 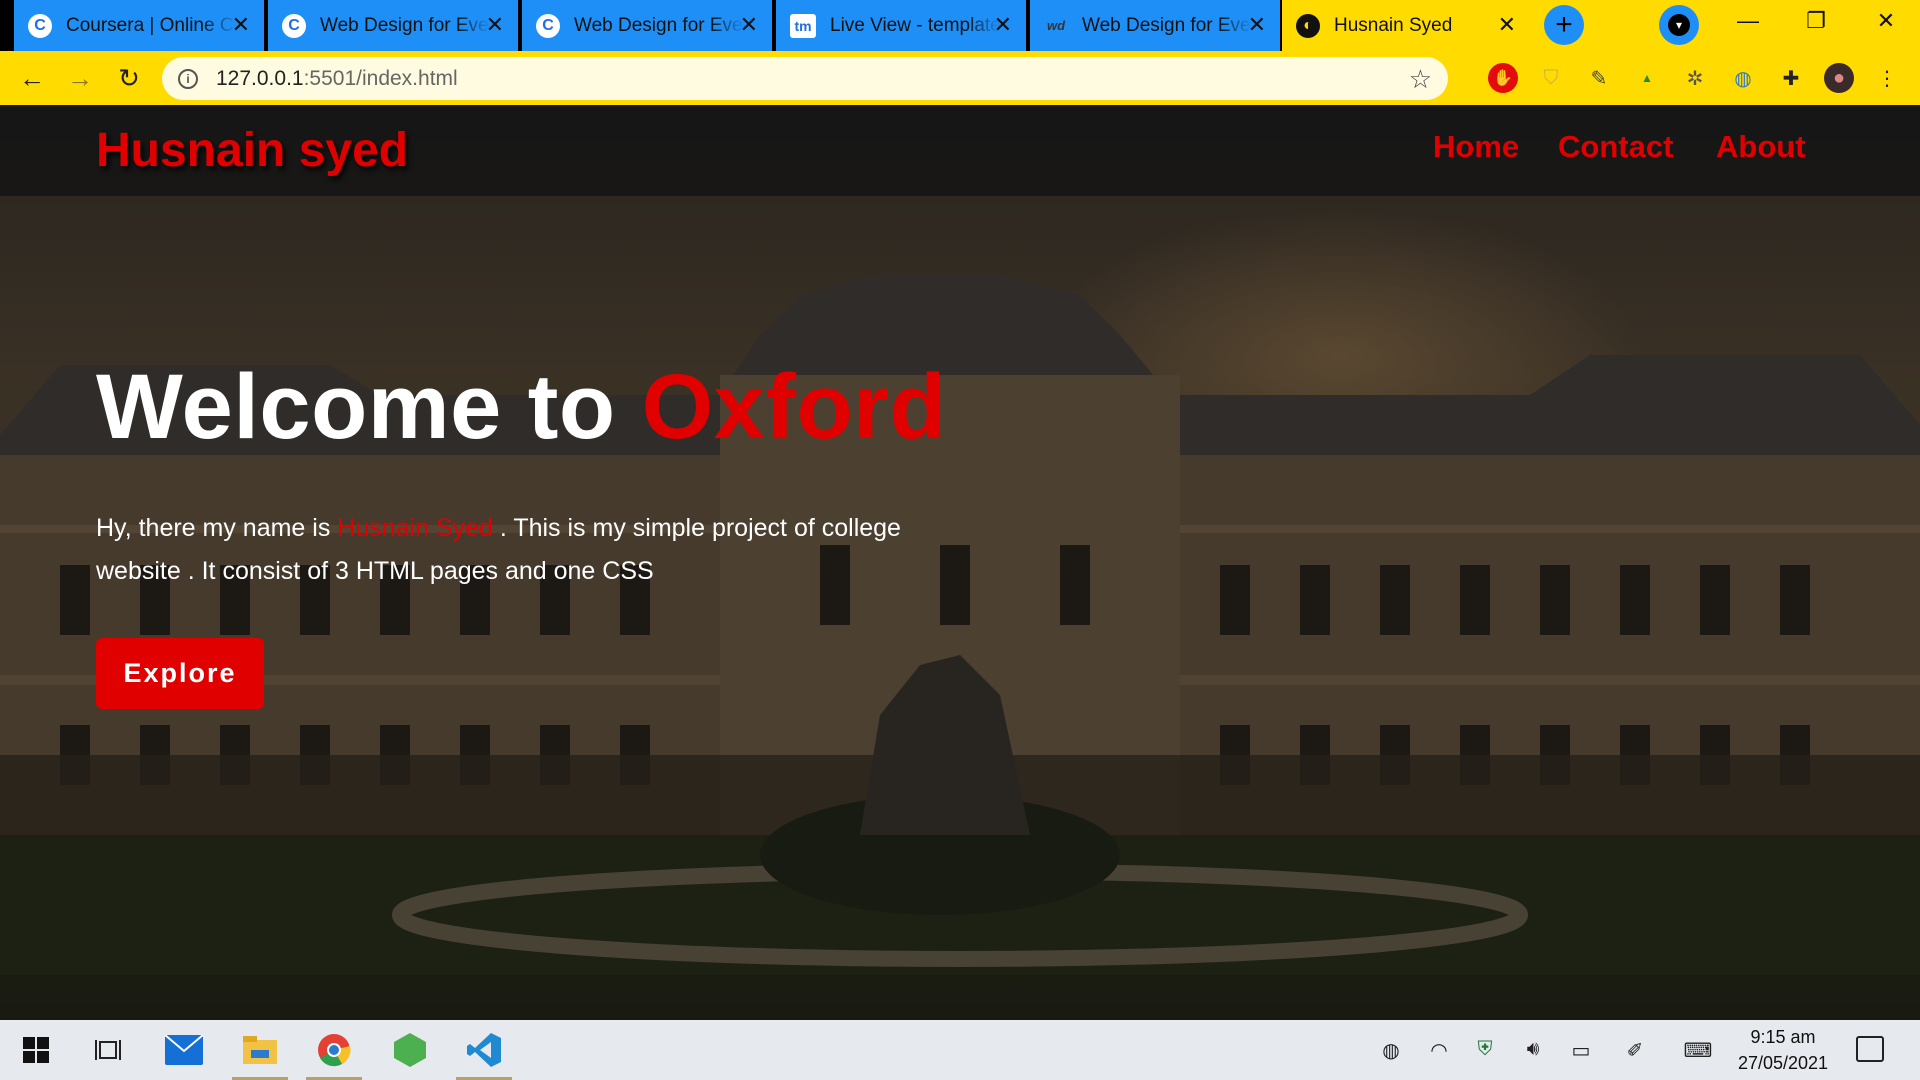 I want to click on chevron-down-icon: ▾, so click(x=1679, y=25).